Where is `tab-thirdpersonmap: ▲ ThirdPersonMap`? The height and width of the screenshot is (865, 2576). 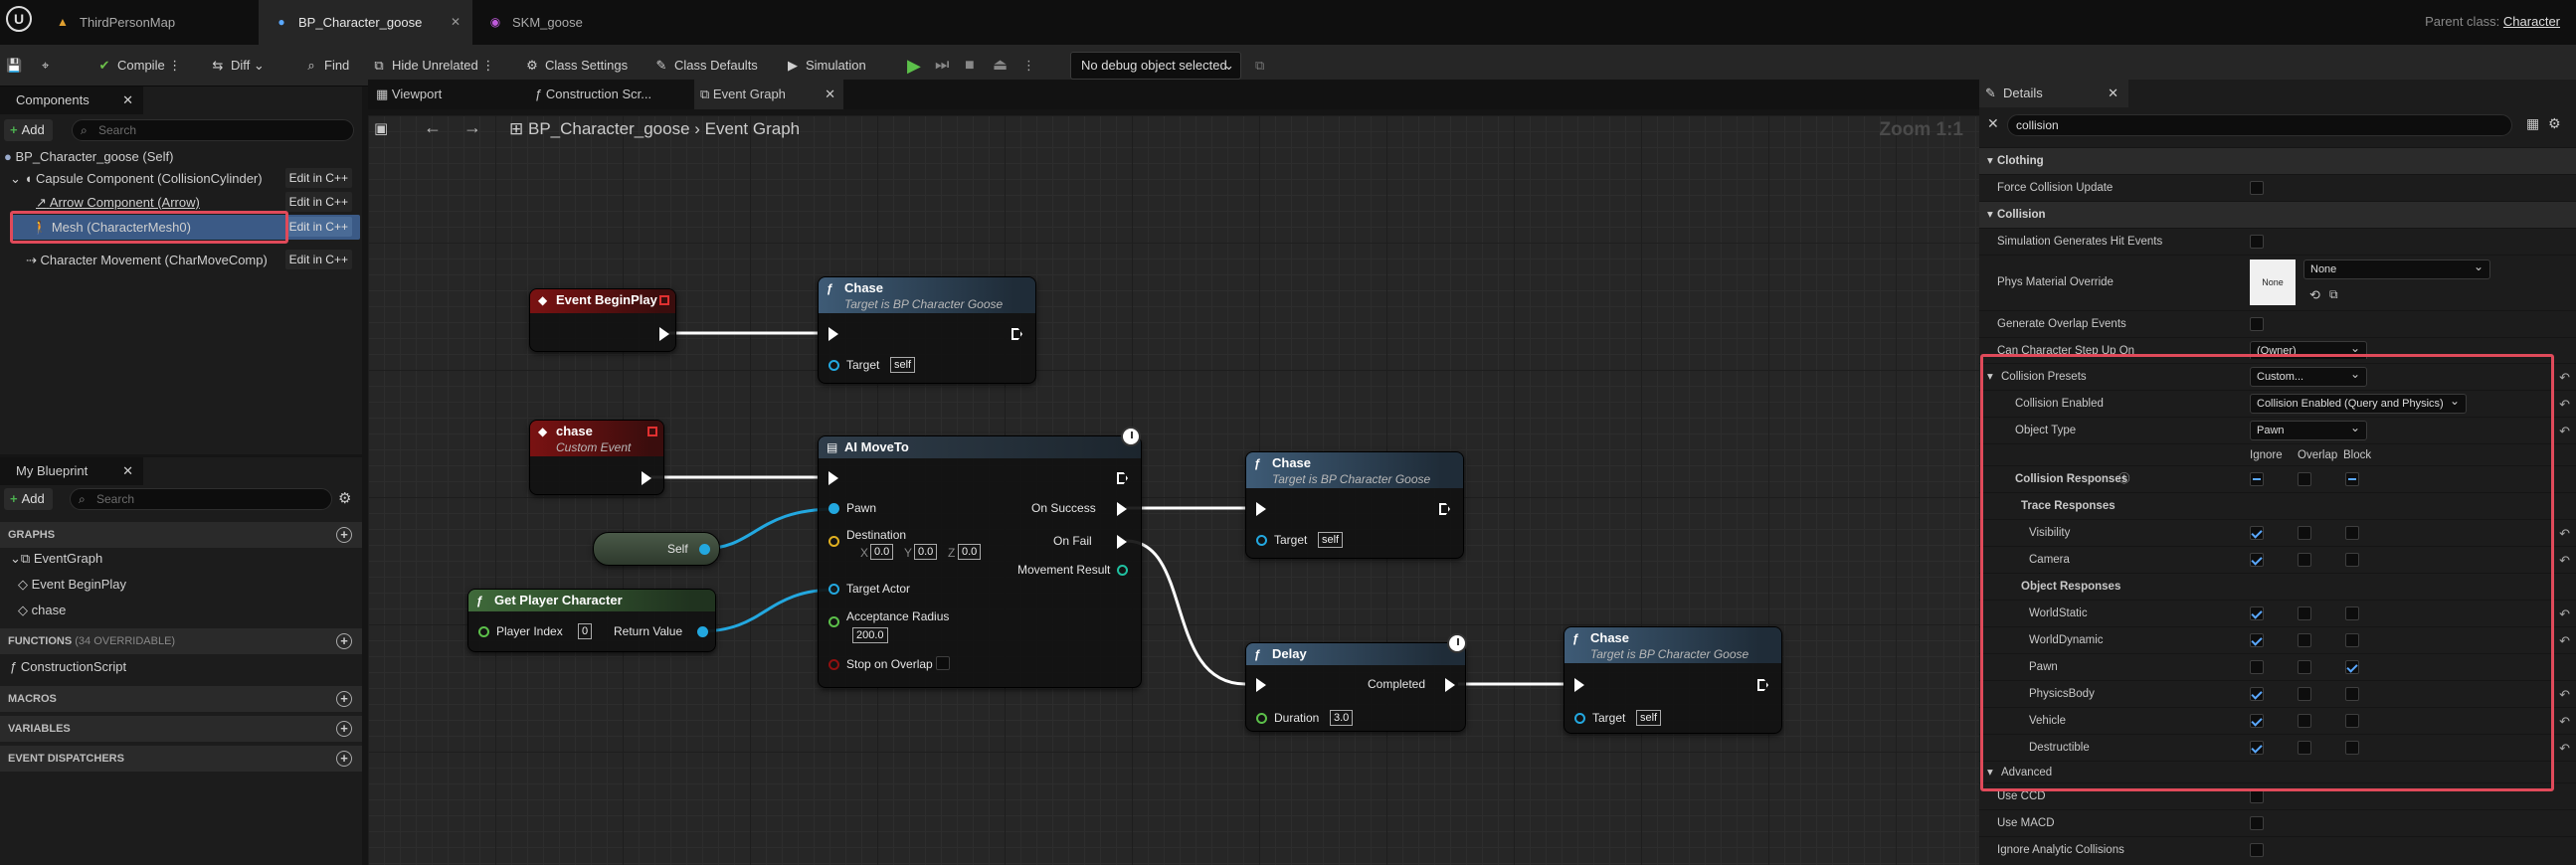 tab-thirdpersonmap: ▲ ThirdPersonMap is located at coordinates (149, 22).